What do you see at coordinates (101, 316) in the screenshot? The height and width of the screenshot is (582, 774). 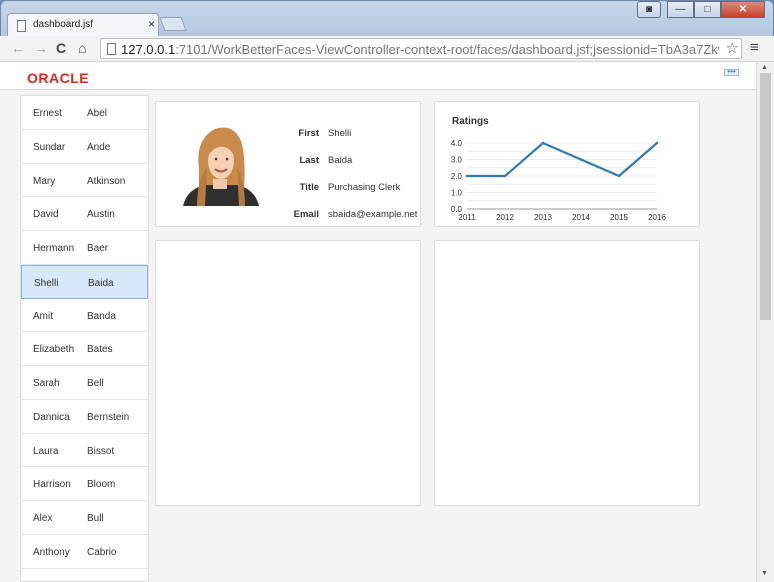 I see `employee-last-name: Banda` at bounding box center [101, 316].